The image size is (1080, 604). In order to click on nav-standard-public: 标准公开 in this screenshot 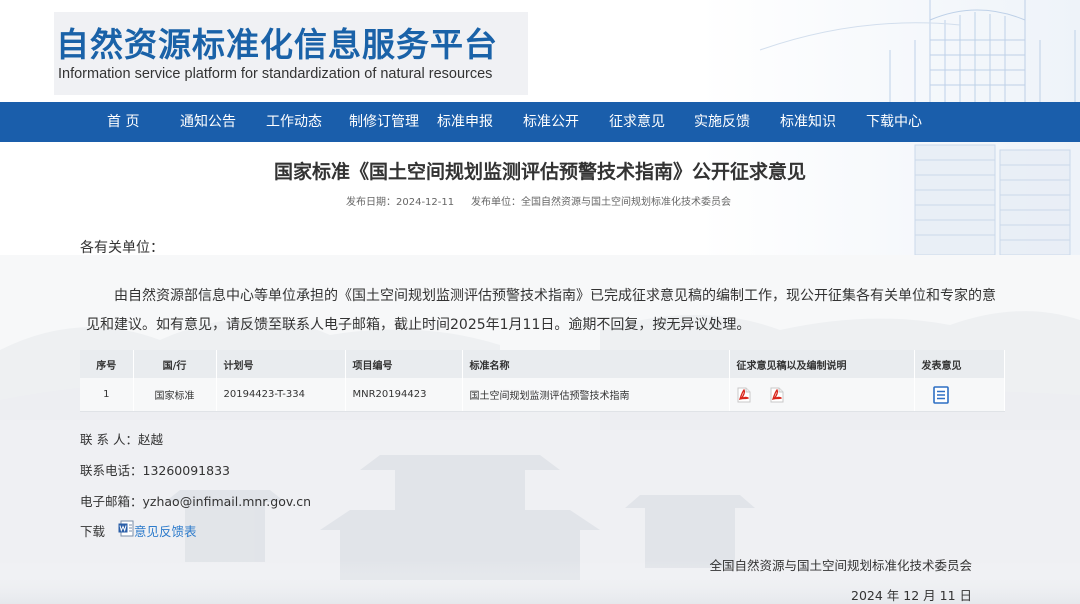, I will do `click(551, 122)`.